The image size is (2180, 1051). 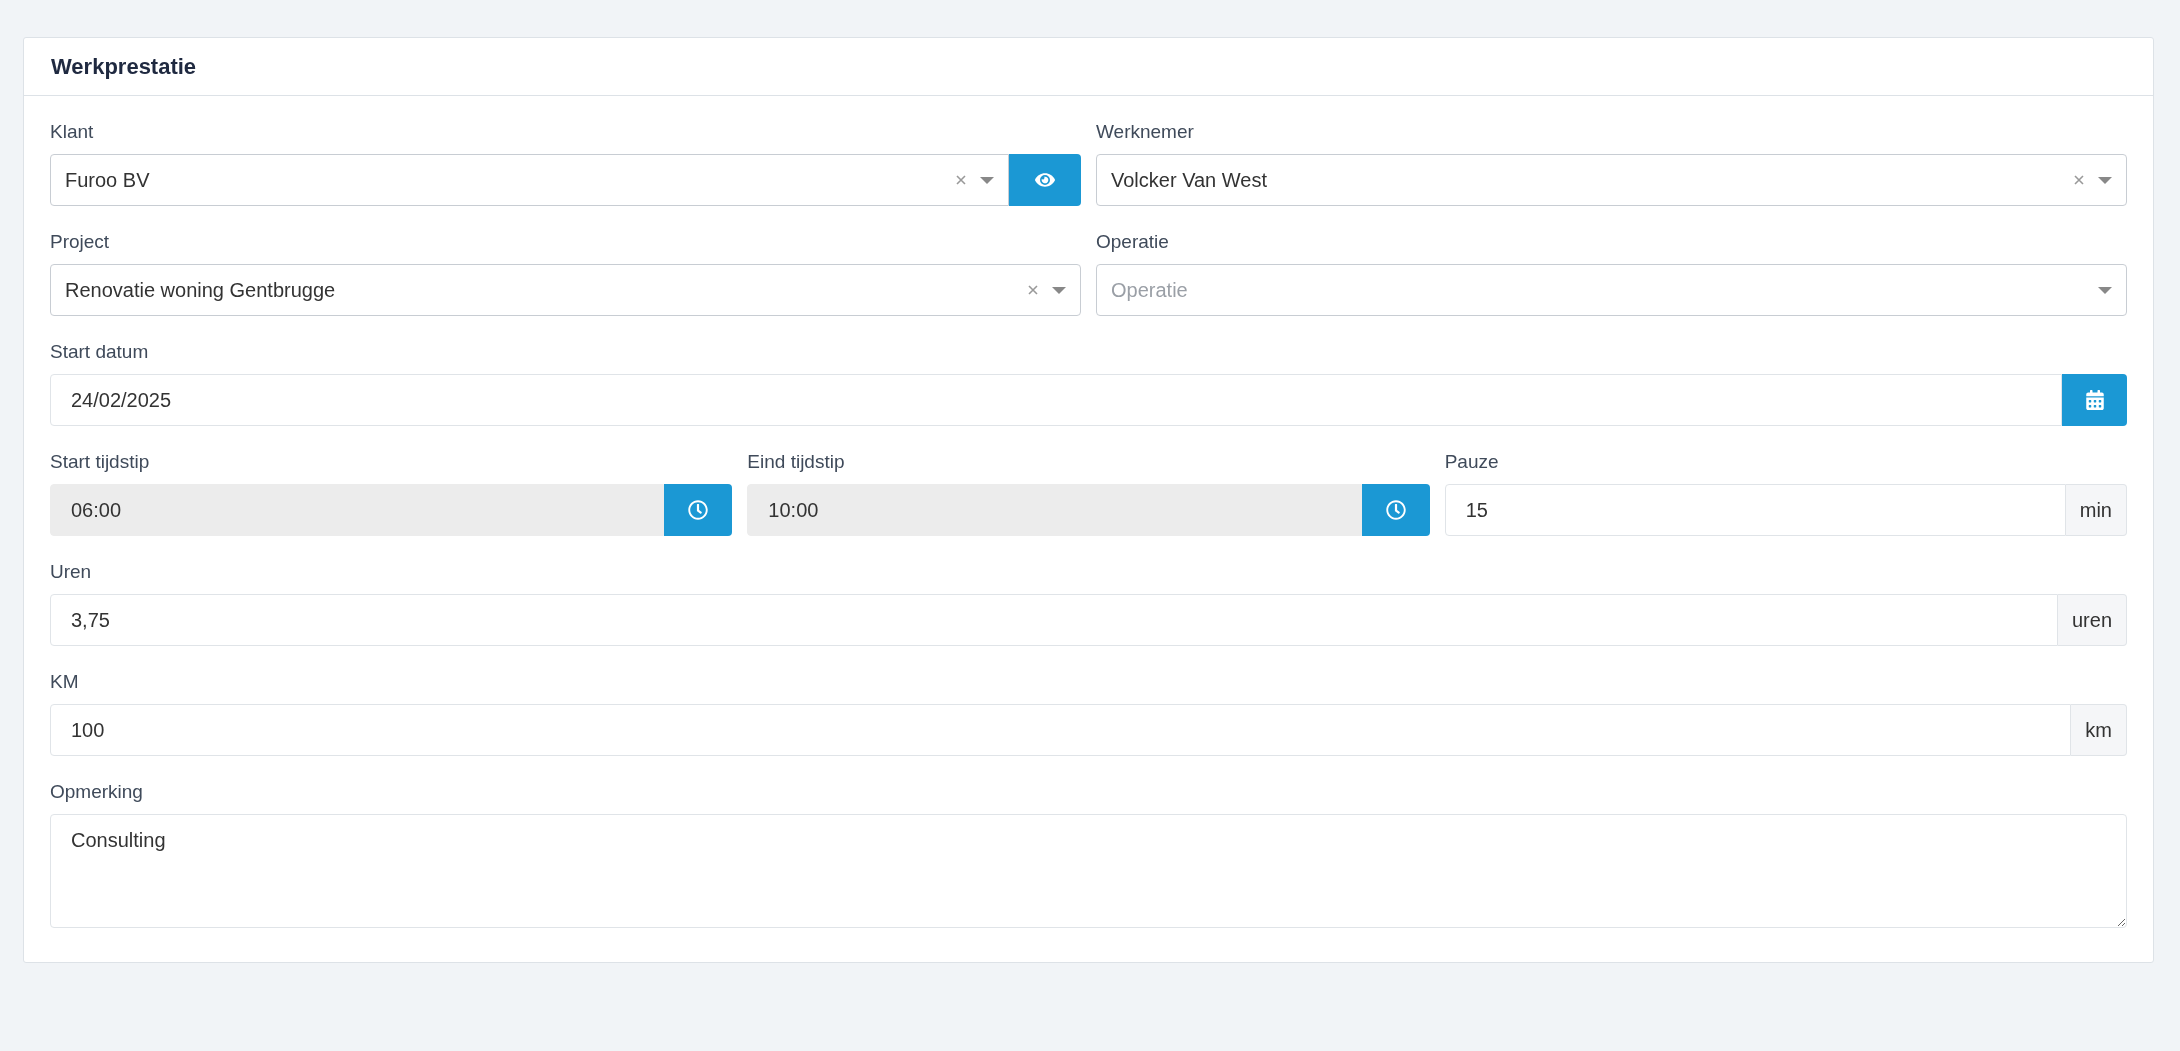 I want to click on input-field: 3,75, so click(x=1054, y=620).